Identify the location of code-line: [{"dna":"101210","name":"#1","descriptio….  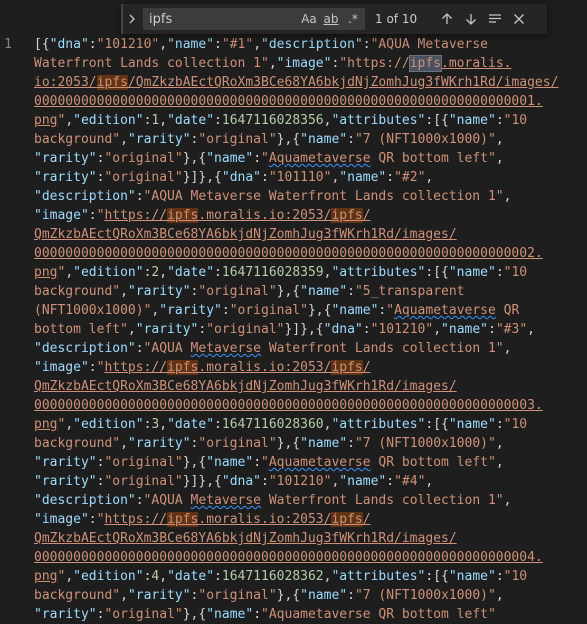
(310, 44).